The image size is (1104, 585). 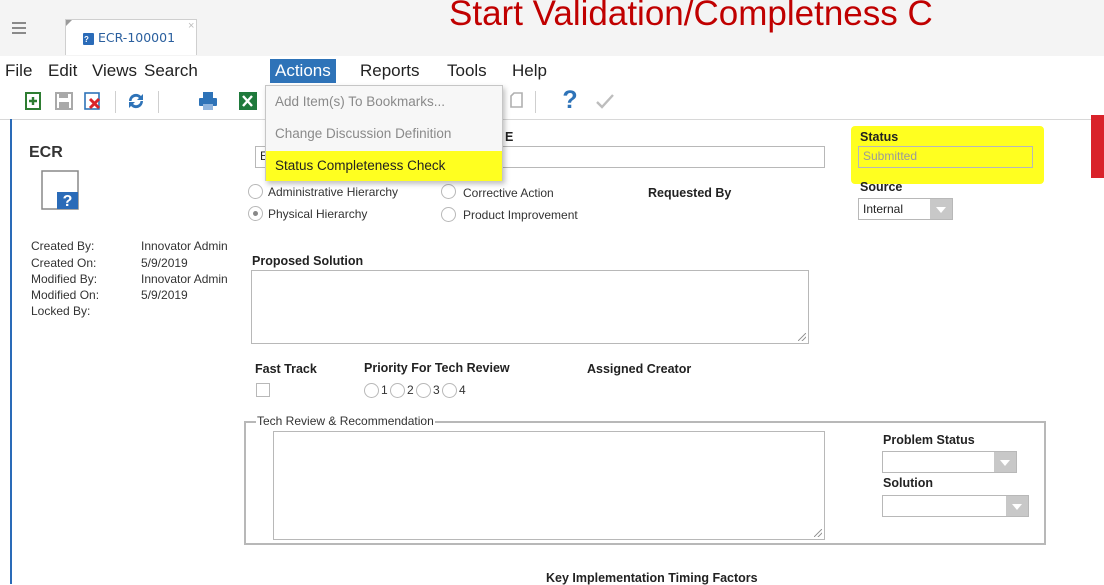 What do you see at coordinates (64, 263) in the screenshot?
I see `created-on-label: Created On:` at bounding box center [64, 263].